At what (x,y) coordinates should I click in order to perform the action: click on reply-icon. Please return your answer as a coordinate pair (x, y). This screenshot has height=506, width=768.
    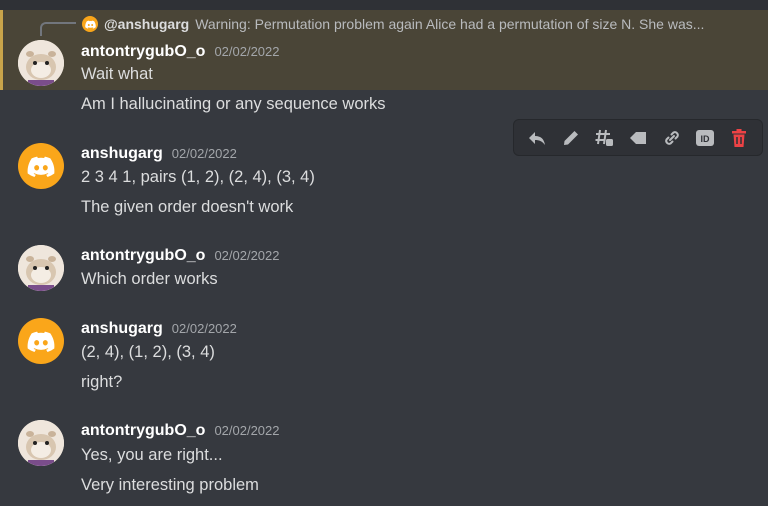
    Looking at the image, I should click on (537, 138).